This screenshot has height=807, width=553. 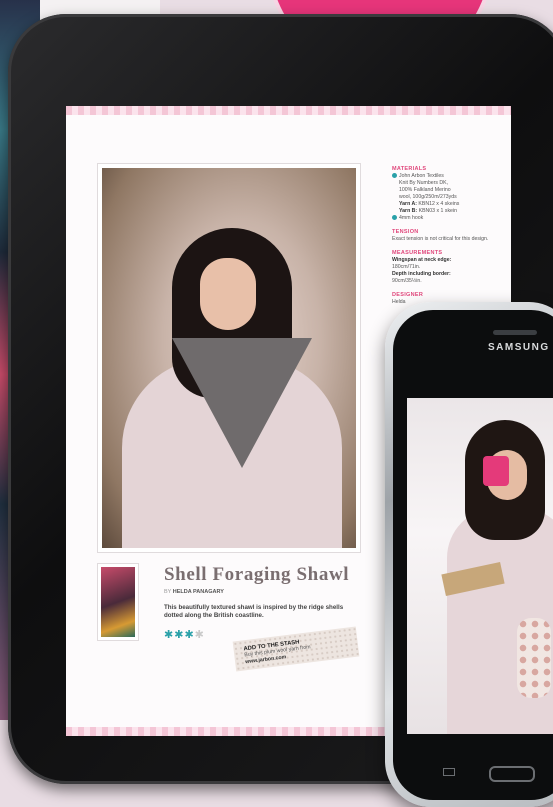 I want to click on photo-shawl, so click(x=242, y=403).